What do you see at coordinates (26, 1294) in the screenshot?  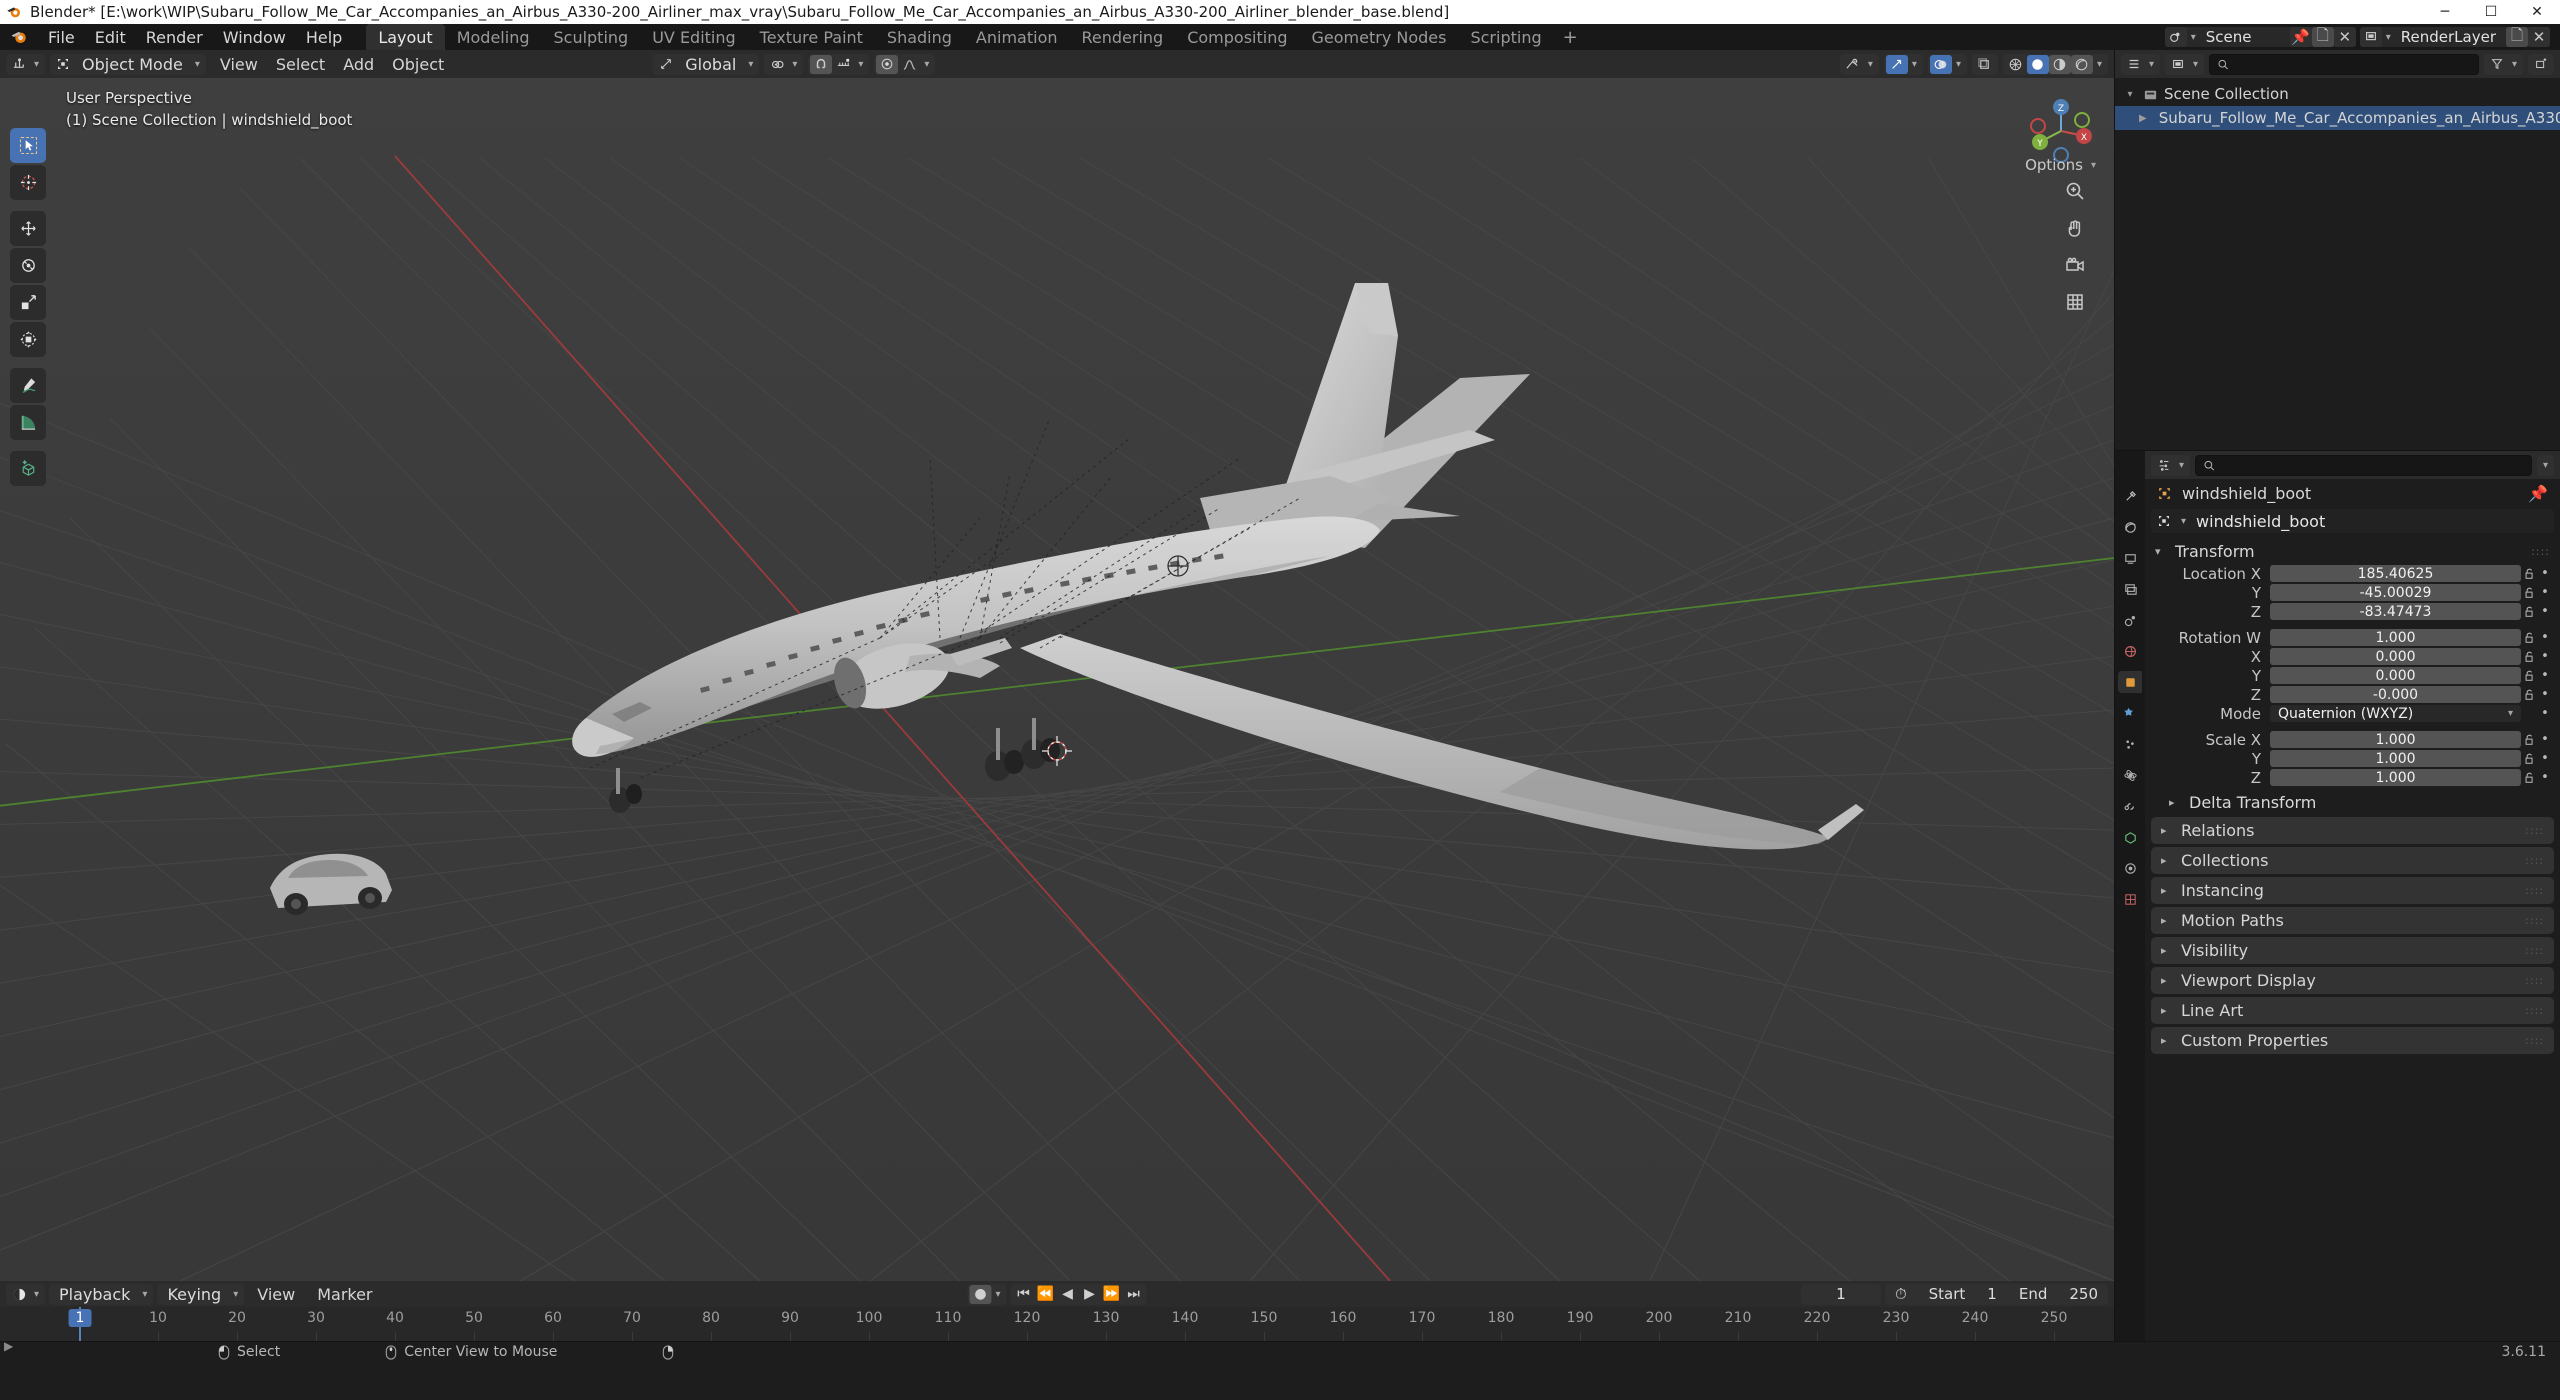 I see `timeline-editor-type: ▾` at bounding box center [26, 1294].